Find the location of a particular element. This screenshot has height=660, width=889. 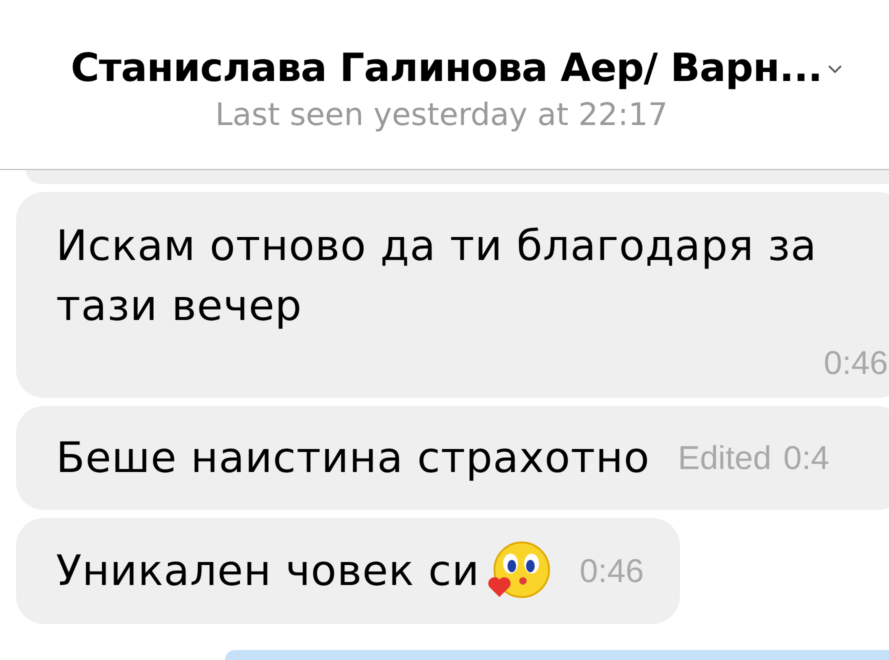

chevron-down-icon is located at coordinates (835, 69).